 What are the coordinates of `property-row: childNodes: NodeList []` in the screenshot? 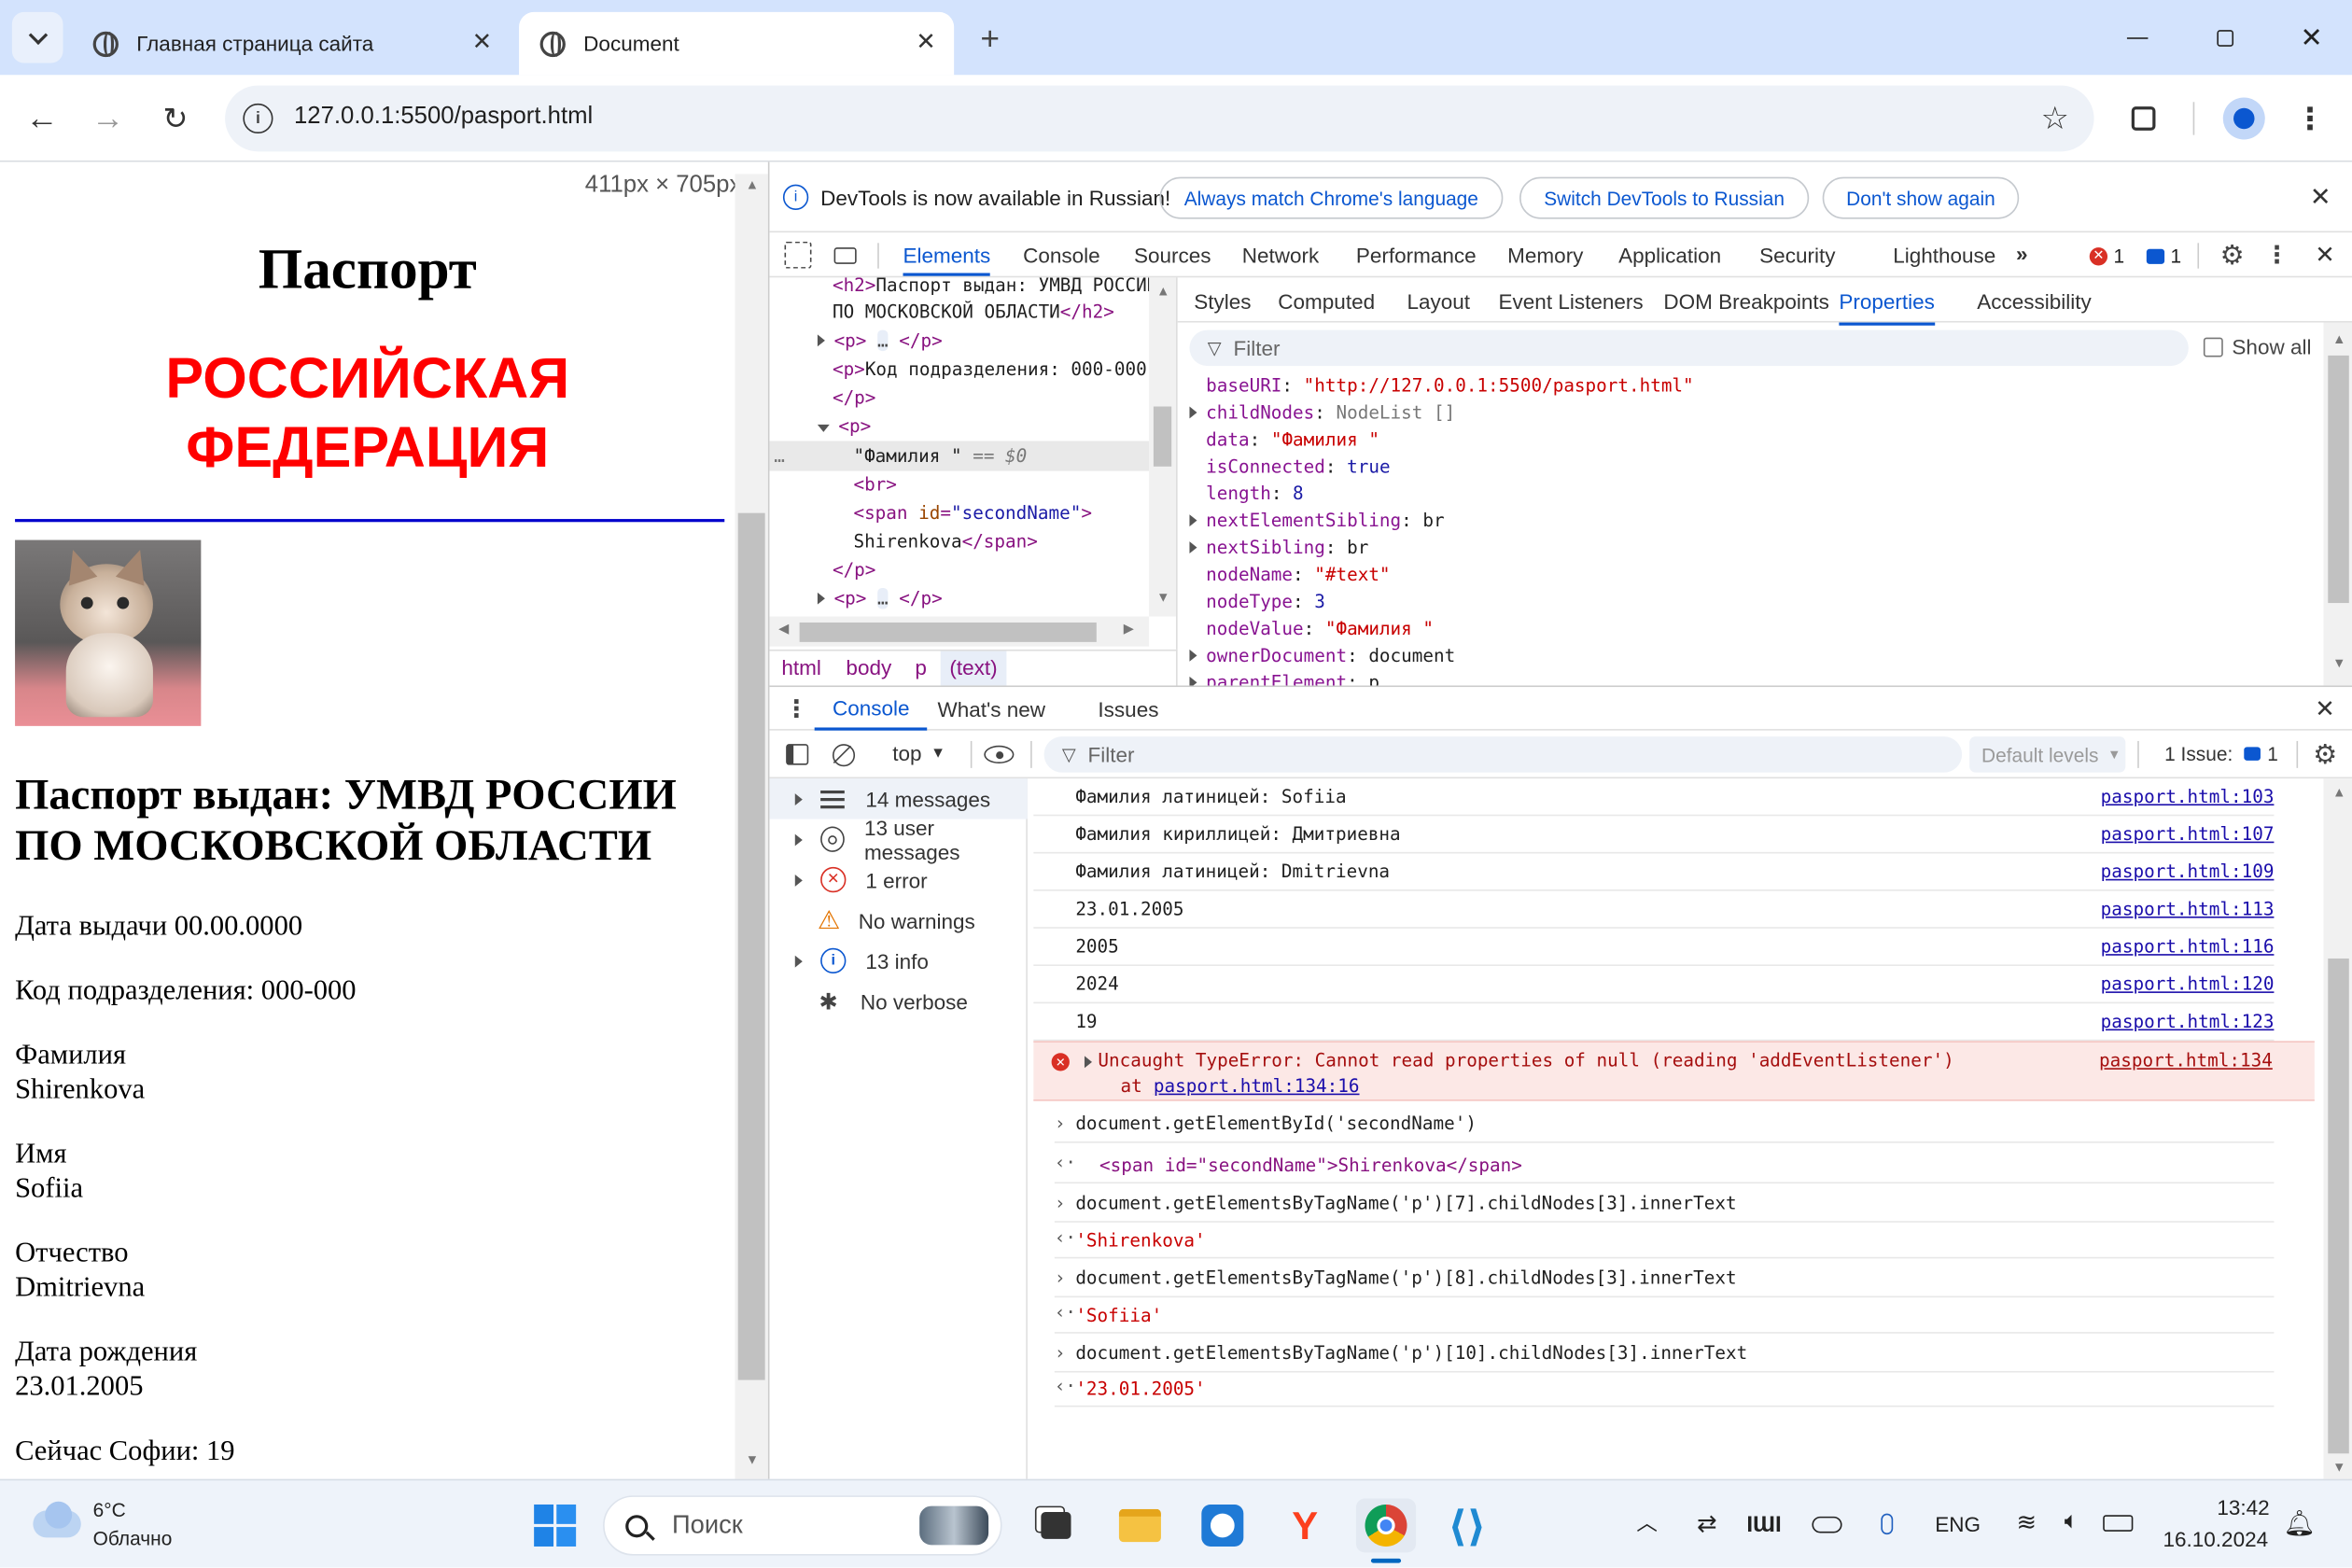 It's located at (1322, 413).